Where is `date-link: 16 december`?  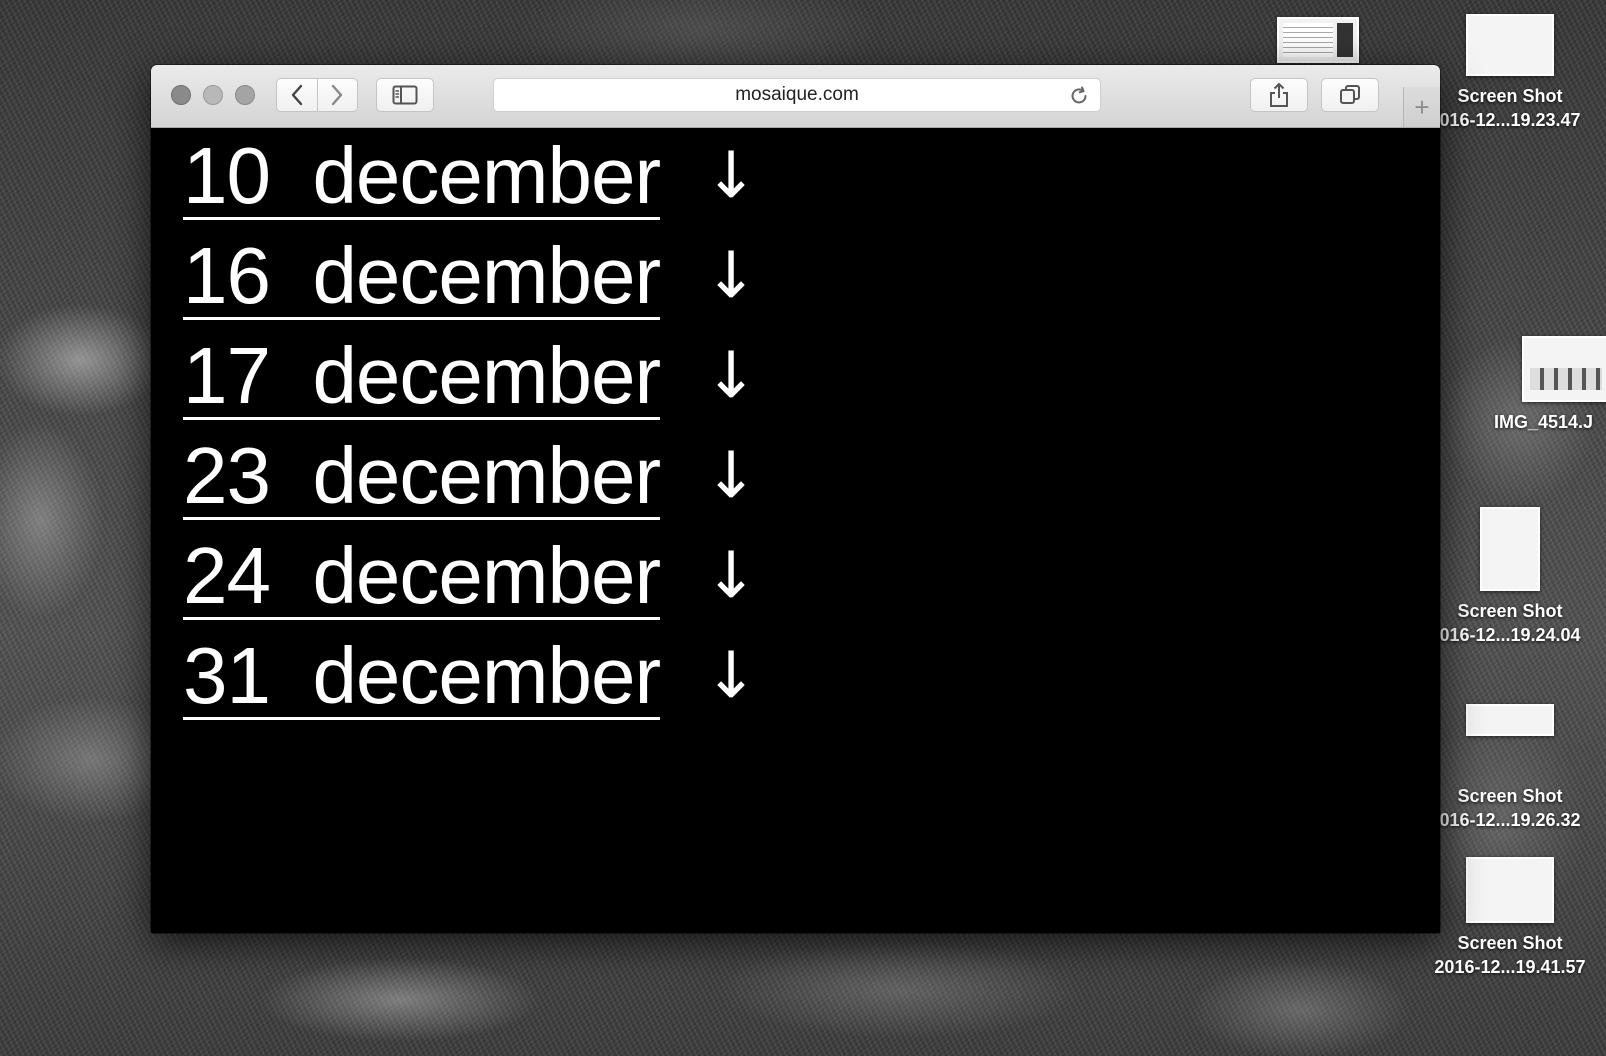 date-link: 16 december is located at coordinates (422, 274).